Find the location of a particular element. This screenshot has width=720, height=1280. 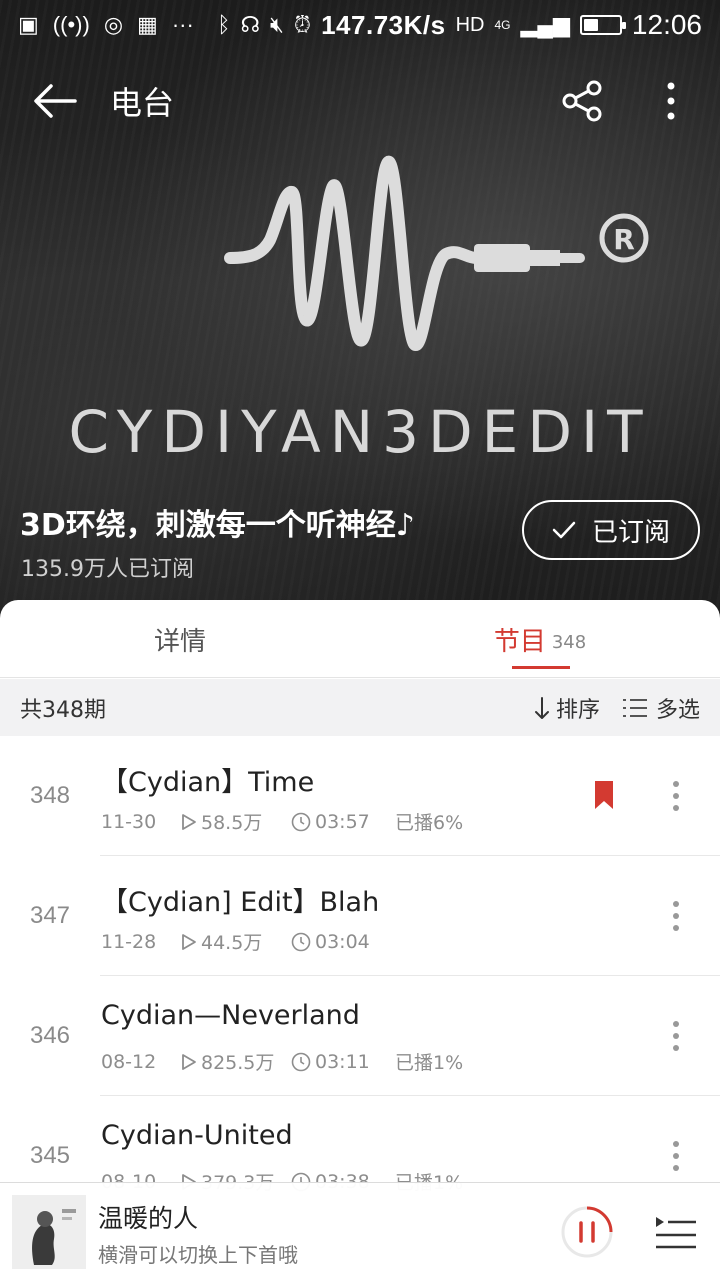

multi-select-label: 多选 is located at coordinates (677, 710).